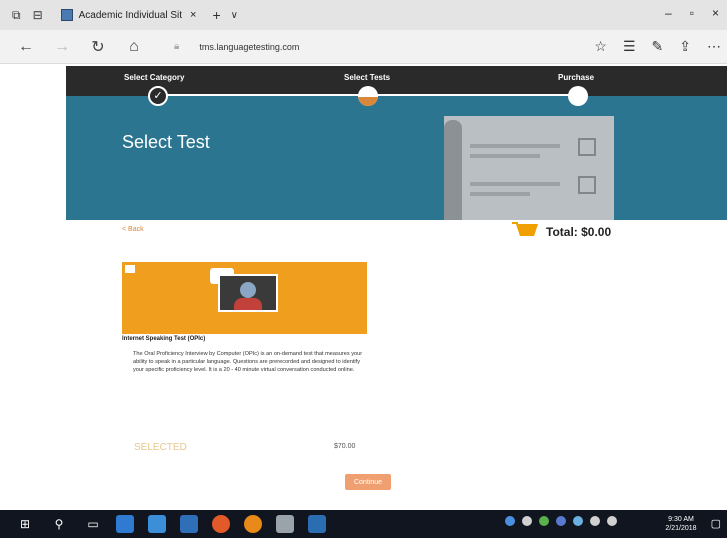  I want to click on new-tab-button: +, so click(216, 15).